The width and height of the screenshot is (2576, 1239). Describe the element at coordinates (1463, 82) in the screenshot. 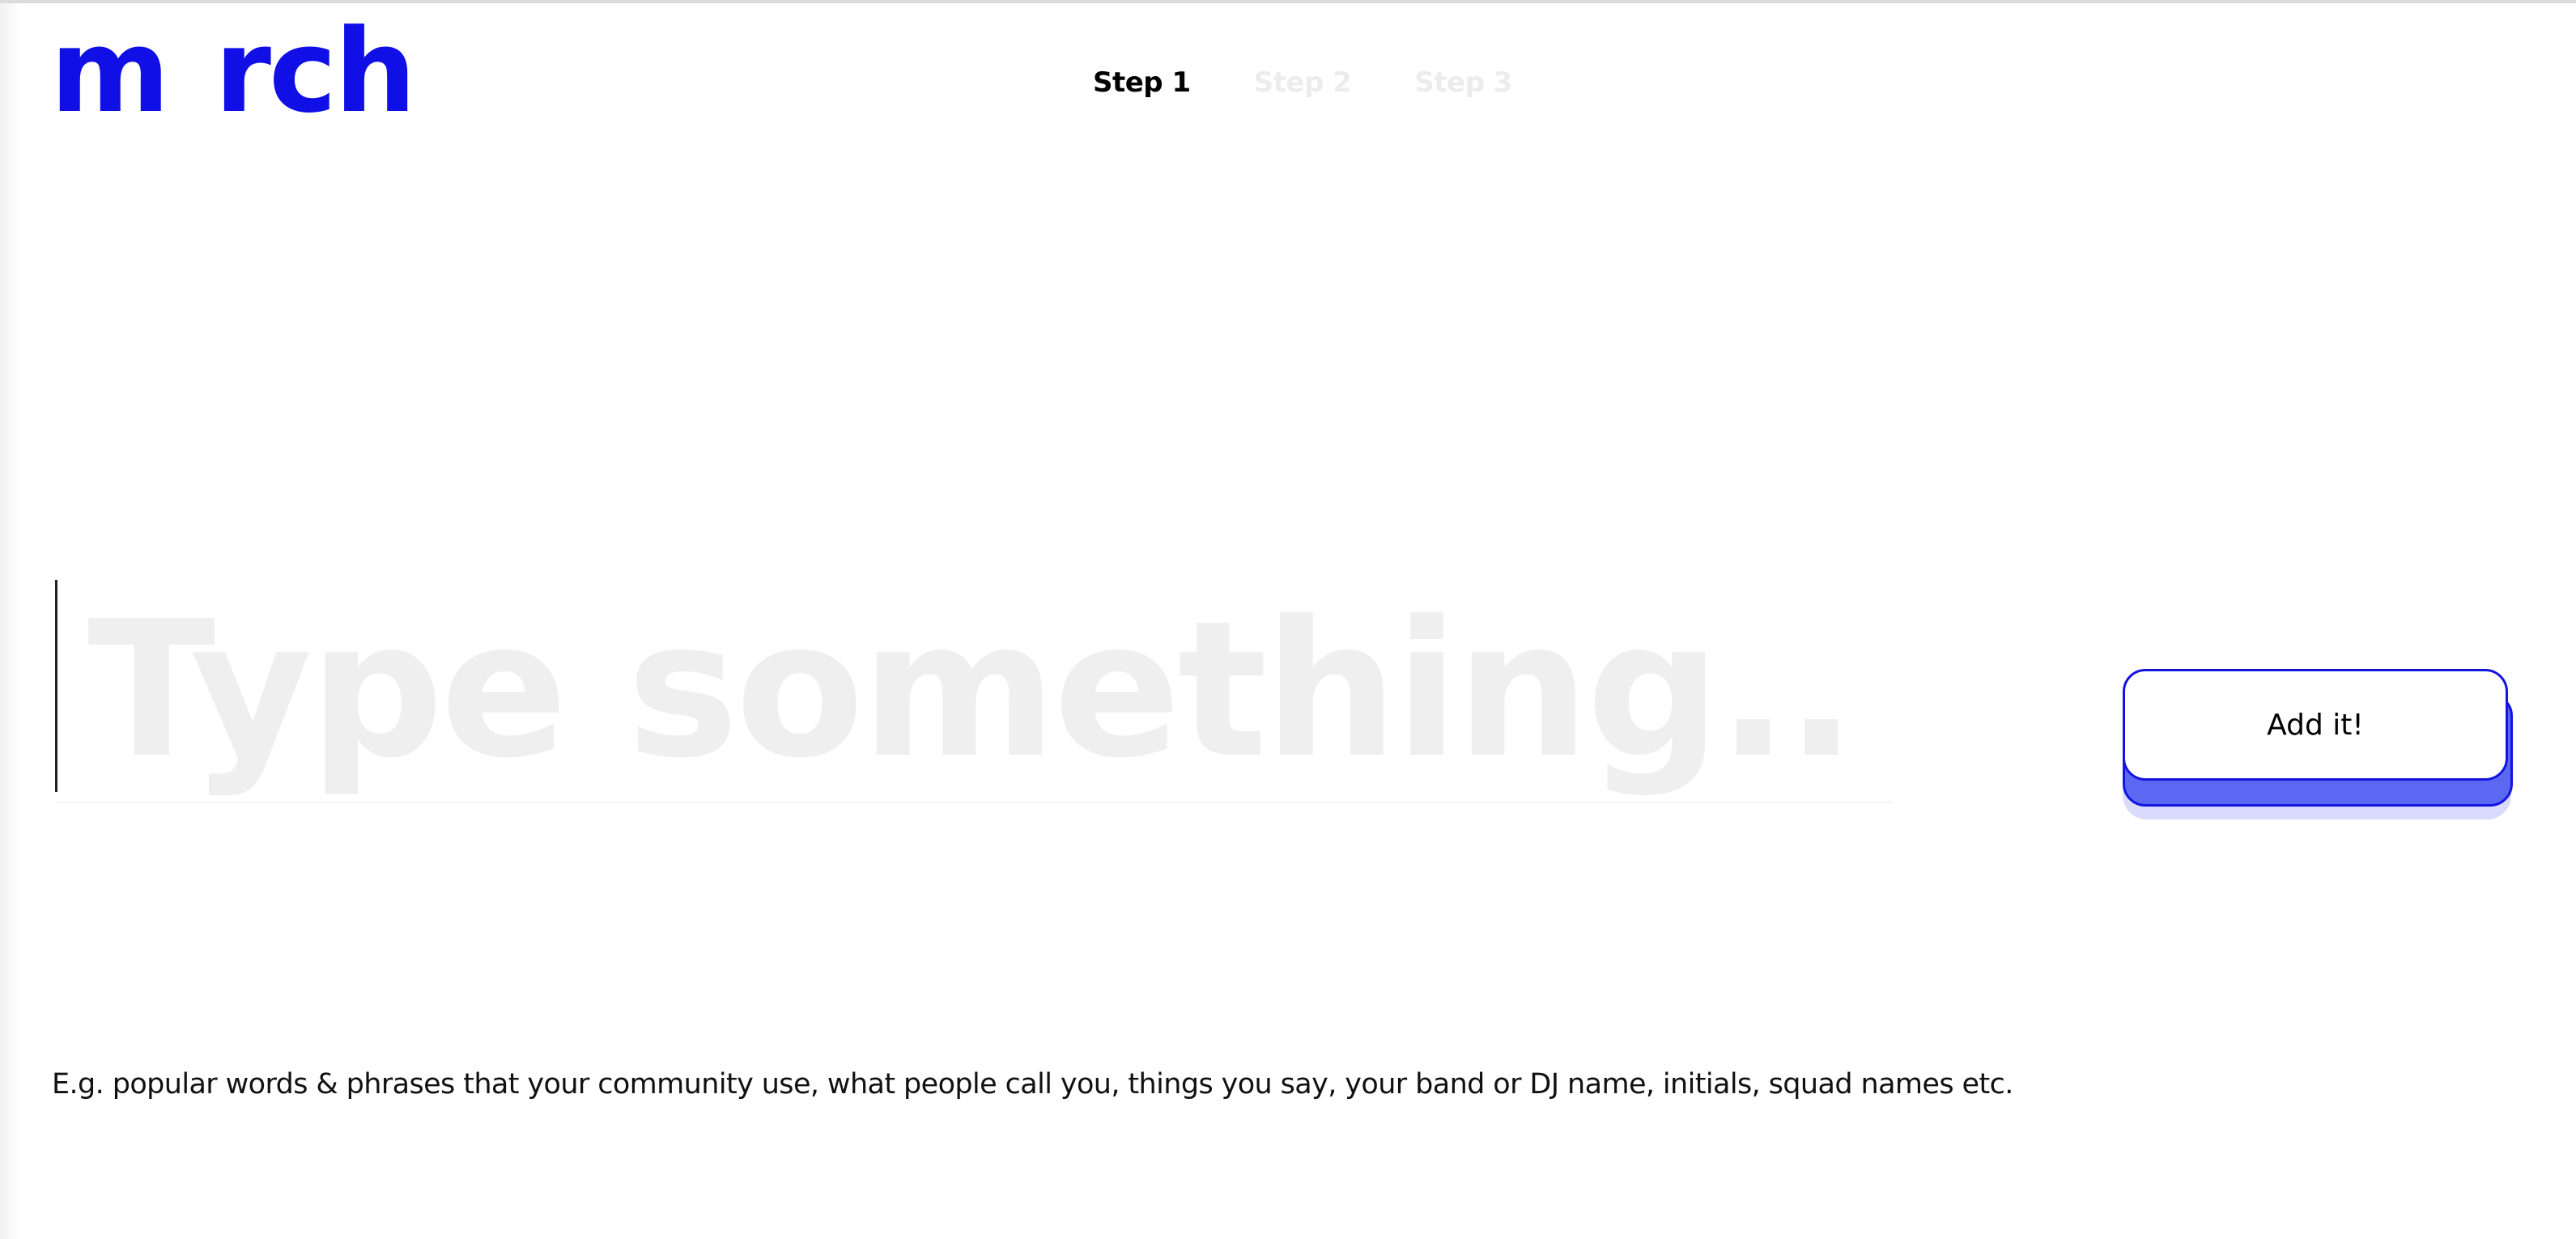

I see `step-3-tab: Step 3` at that location.